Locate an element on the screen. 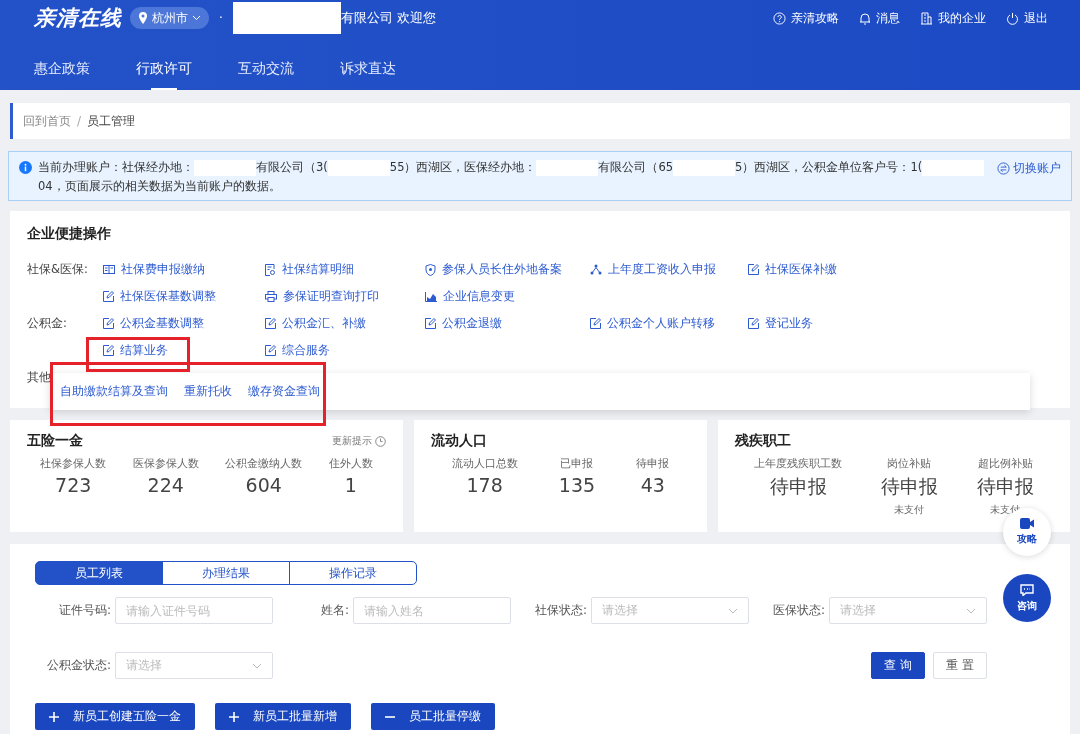 The image size is (1080, 734). quick-action-link: 综合服务 is located at coordinates (345, 350).